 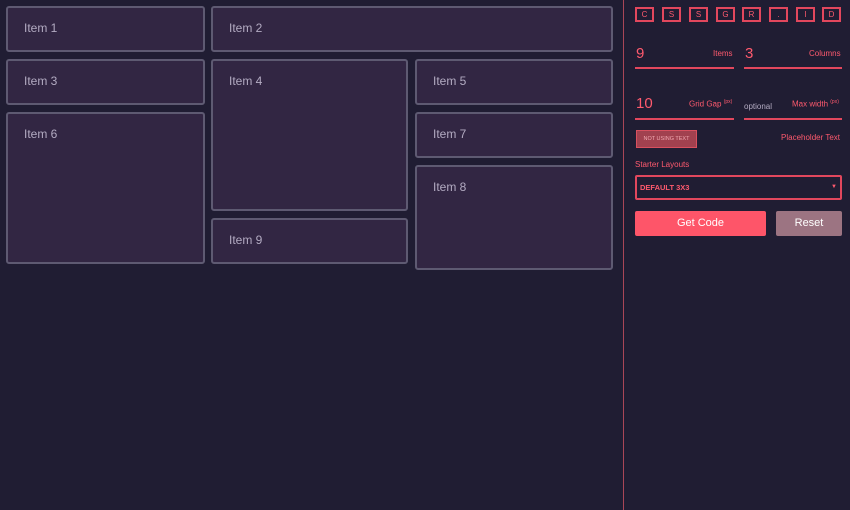 I want to click on grid-item-7: Item 7, so click(x=514, y=135).